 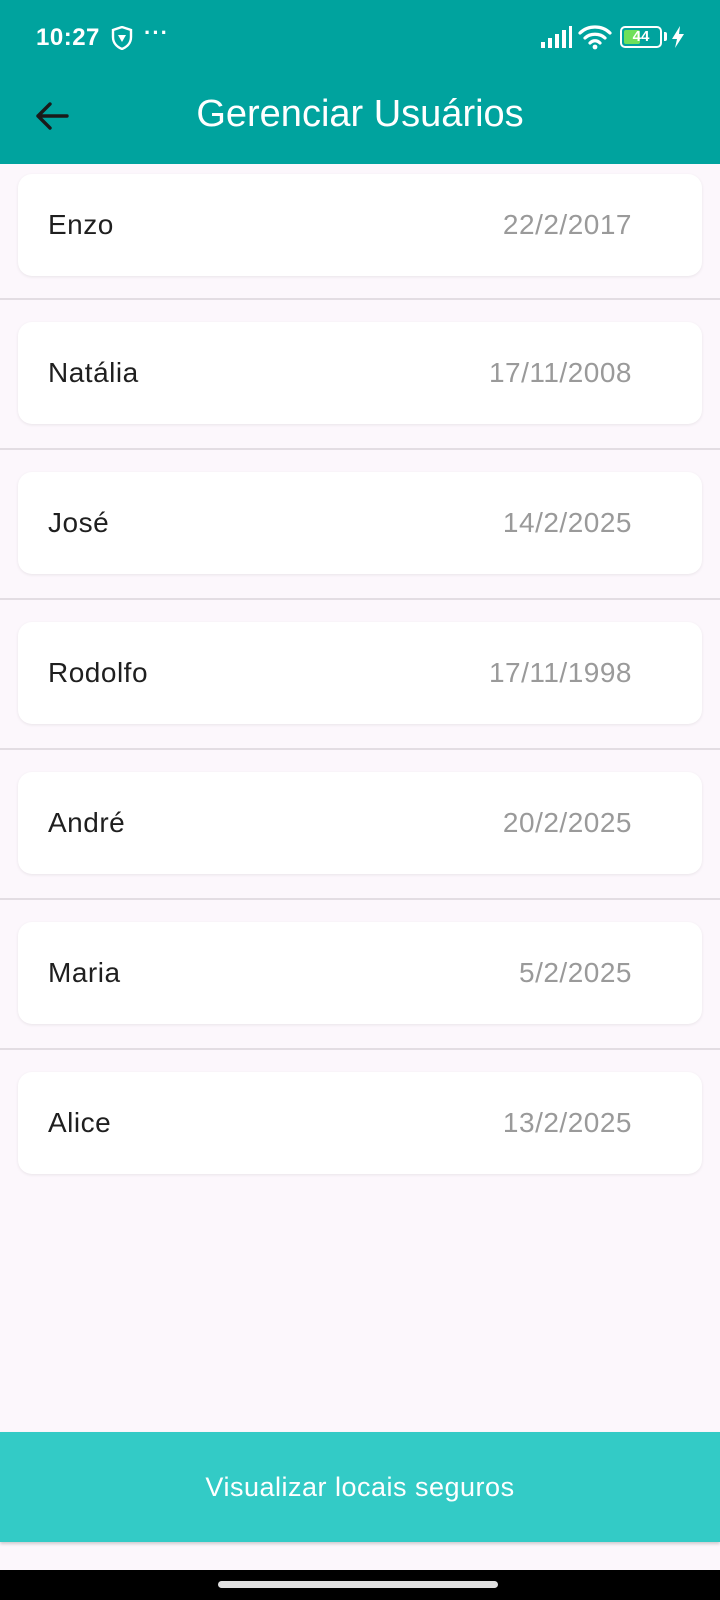 What do you see at coordinates (575, 972) in the screenshot?
I see `user-date: 5/2/2025` at bounding box center [575, 972].